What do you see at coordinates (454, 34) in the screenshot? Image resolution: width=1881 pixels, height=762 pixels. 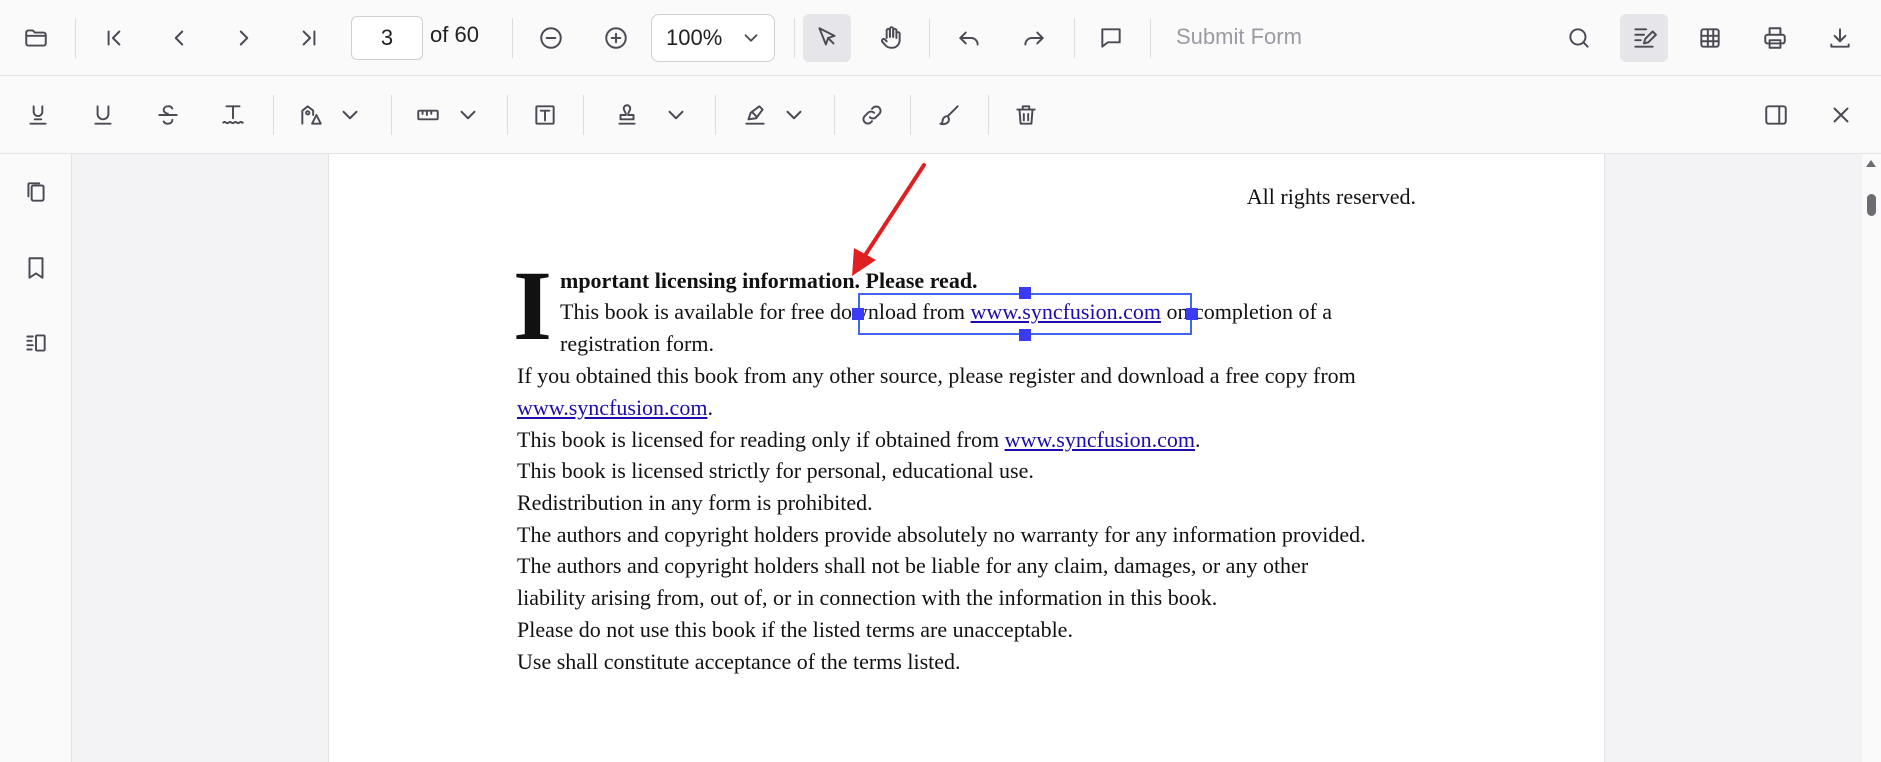 I see `page-count-label: of 60` at bounding box center [454, 34].